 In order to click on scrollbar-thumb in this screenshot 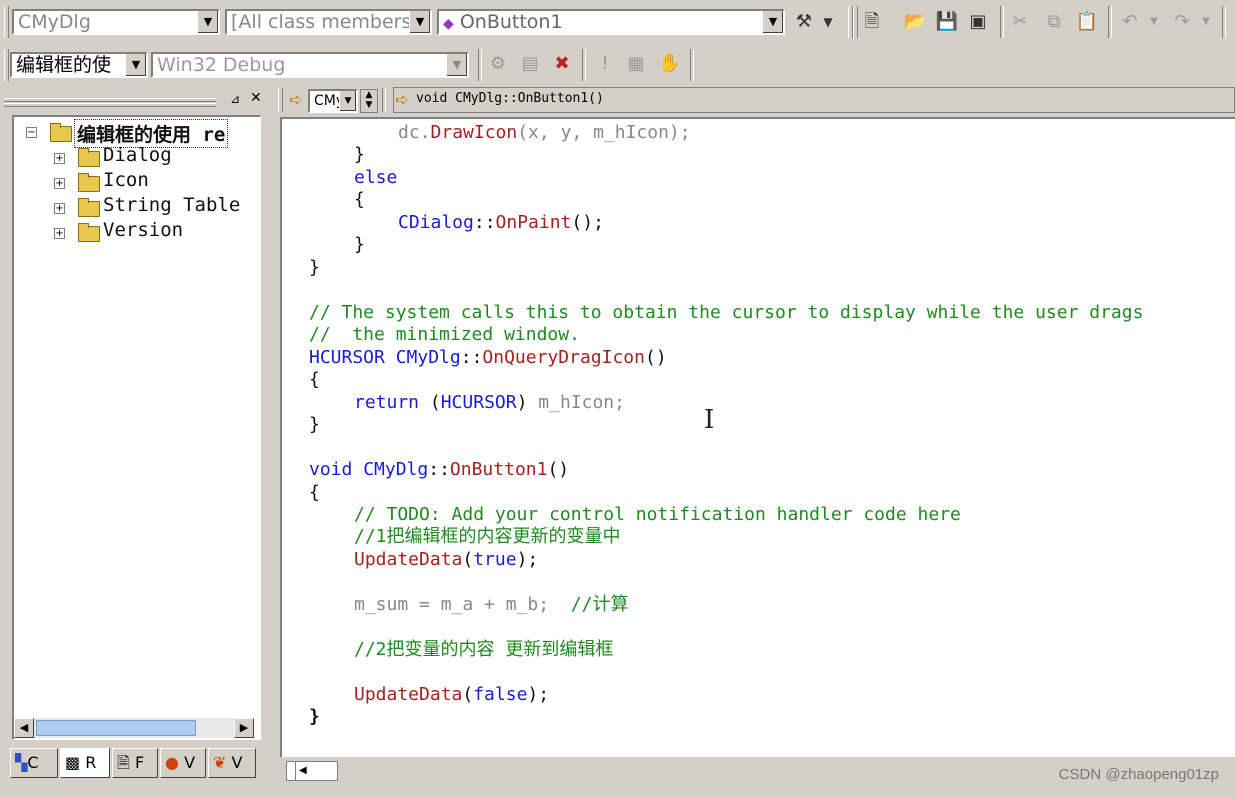, I will do `click(116, 728)`.